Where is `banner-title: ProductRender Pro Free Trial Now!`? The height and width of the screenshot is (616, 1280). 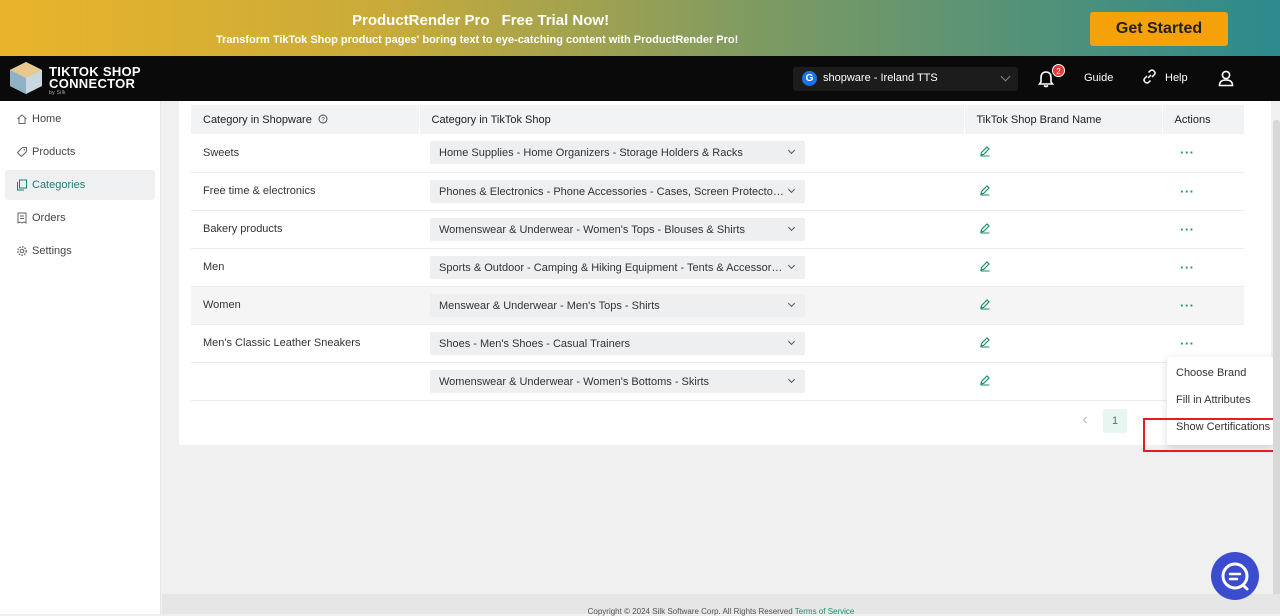 banner-title: ProductRender Pro Free Trial Now! is located at coordinates (480, 20).